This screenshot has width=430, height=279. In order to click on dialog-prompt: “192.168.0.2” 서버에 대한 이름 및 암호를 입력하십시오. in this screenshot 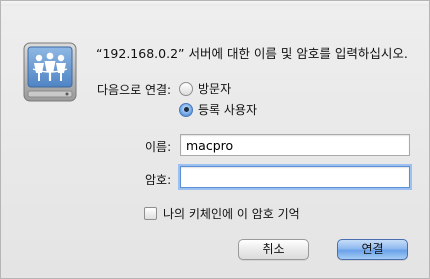, I will do `click(252, 53)`.